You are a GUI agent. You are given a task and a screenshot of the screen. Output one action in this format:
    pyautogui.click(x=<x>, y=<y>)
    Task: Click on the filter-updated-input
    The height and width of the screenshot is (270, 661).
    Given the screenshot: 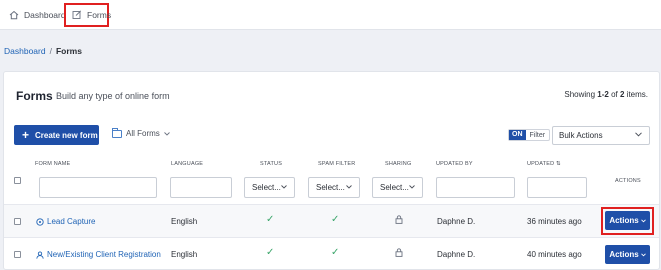 What is the action you would take?
    pyautogui.click(x=557, y=187)
    